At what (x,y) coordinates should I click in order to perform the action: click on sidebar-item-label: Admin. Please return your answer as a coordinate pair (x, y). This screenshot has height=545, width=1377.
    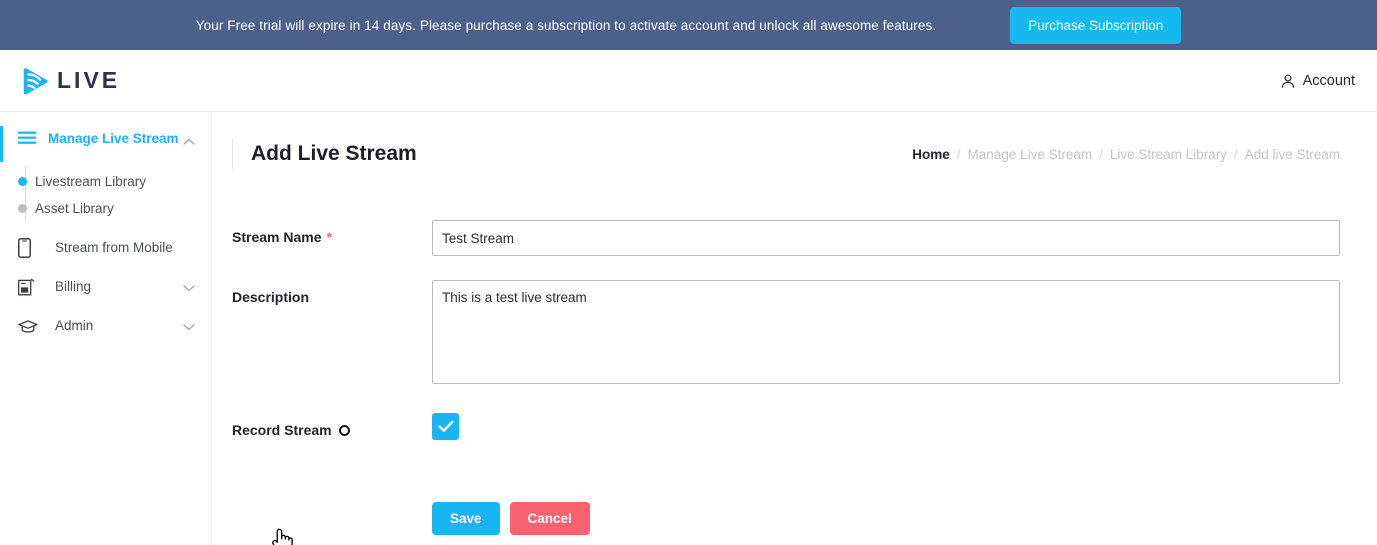
    Looking at the image, I should click on (74, 325).